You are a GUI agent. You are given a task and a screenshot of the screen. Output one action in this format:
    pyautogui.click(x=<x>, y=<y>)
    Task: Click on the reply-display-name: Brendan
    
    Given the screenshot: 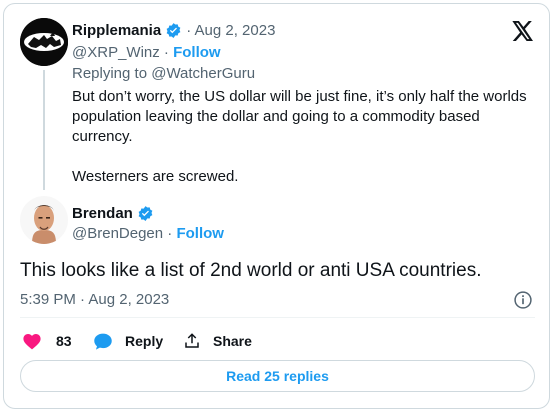 What is the action you would take?
    pyautogui.click(x=102, y=213)
    